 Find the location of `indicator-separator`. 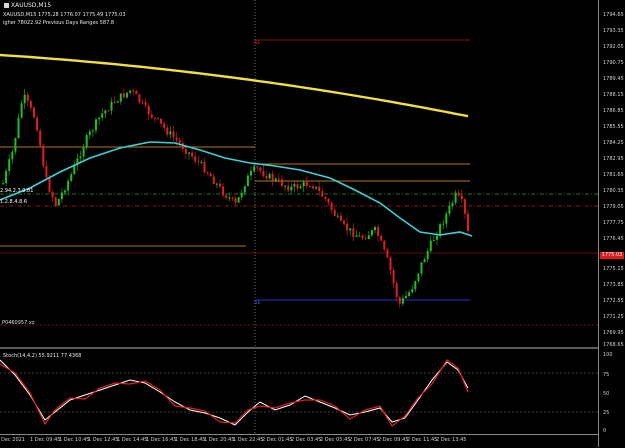

indicator-separator is located at coordinates (299, 348).